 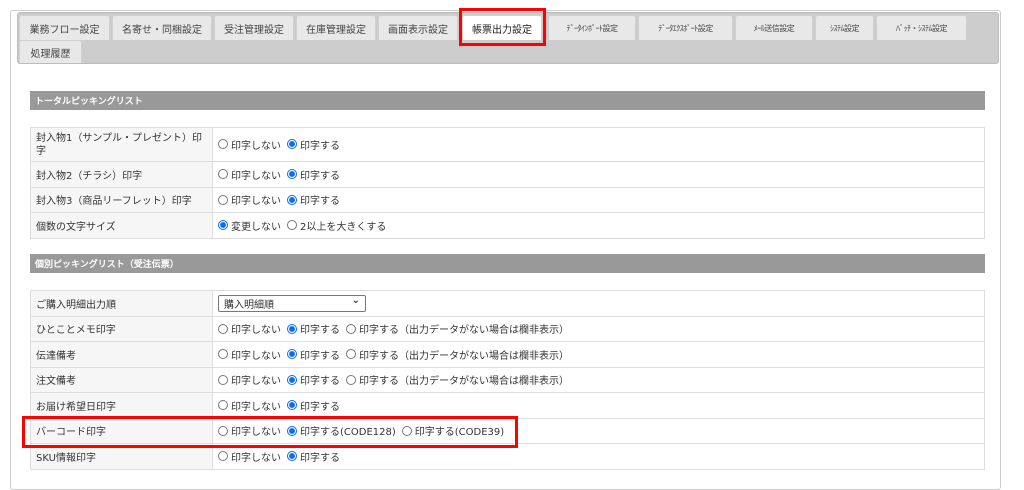 What do you see at coordinates (292, 303) in the screenshot?
I see `order-select: 購入明細順 ⌄` at bounding box center [292, 303].